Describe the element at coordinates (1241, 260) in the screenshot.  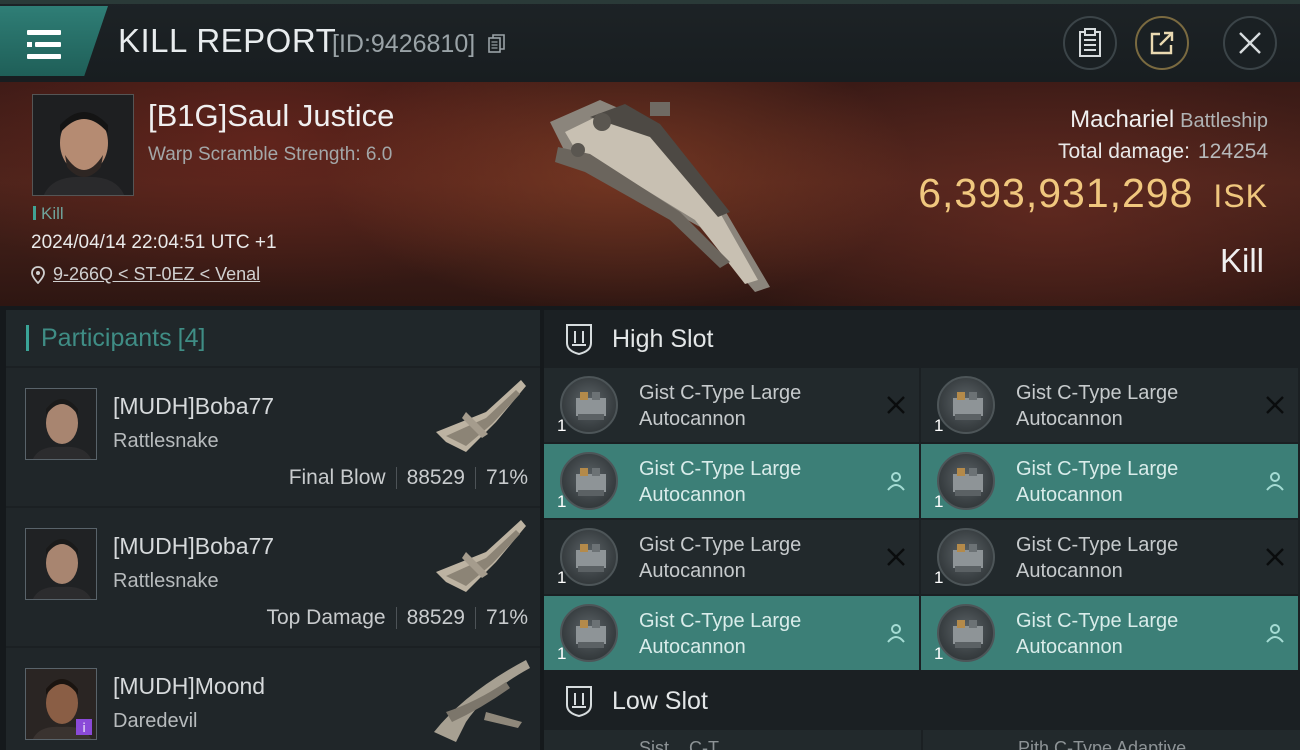
I see `kill-result: Kill` at that location.